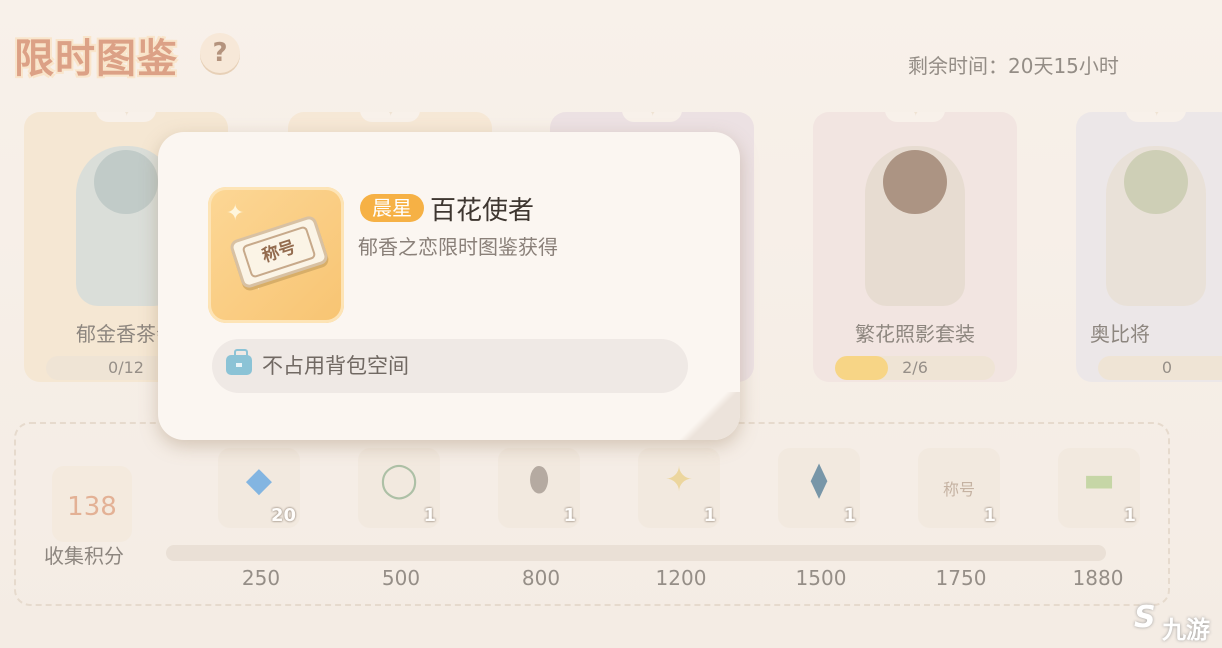  Describe the element at coordinates (235, 213) in the screenshot. I see `sparkle-icon: ✦` at that location.